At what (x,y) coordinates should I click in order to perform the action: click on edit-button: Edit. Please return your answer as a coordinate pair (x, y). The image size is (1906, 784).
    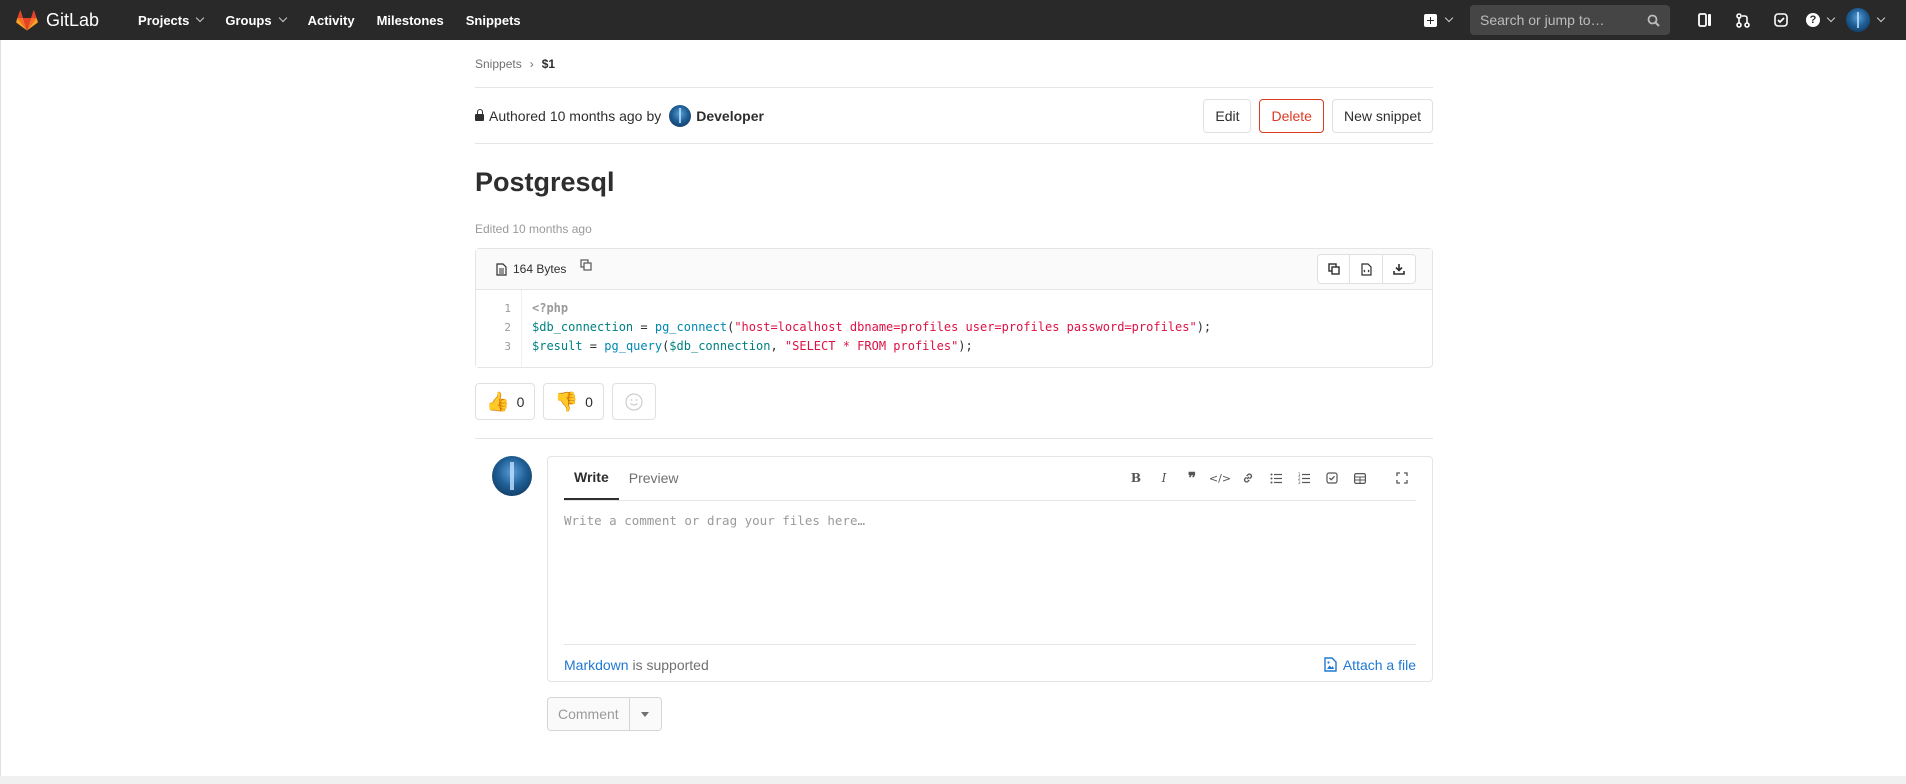
    Looking at the image, I should click on (1227, 115).